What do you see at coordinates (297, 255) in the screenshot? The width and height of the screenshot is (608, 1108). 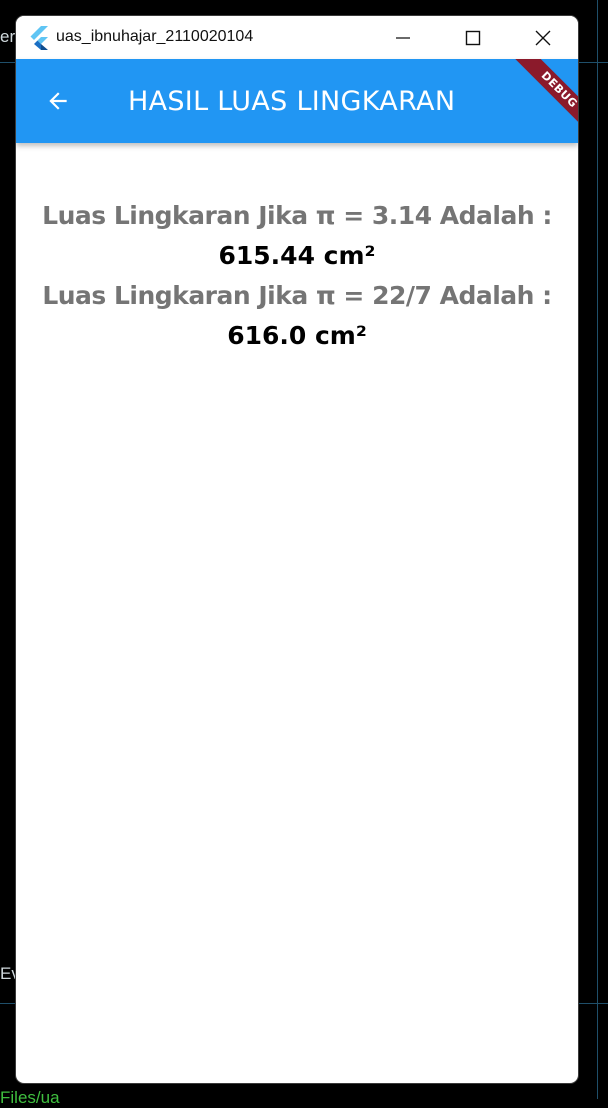 I see `result-value-pi-314: 615.44 cm²` at bounding box center [297, 255].